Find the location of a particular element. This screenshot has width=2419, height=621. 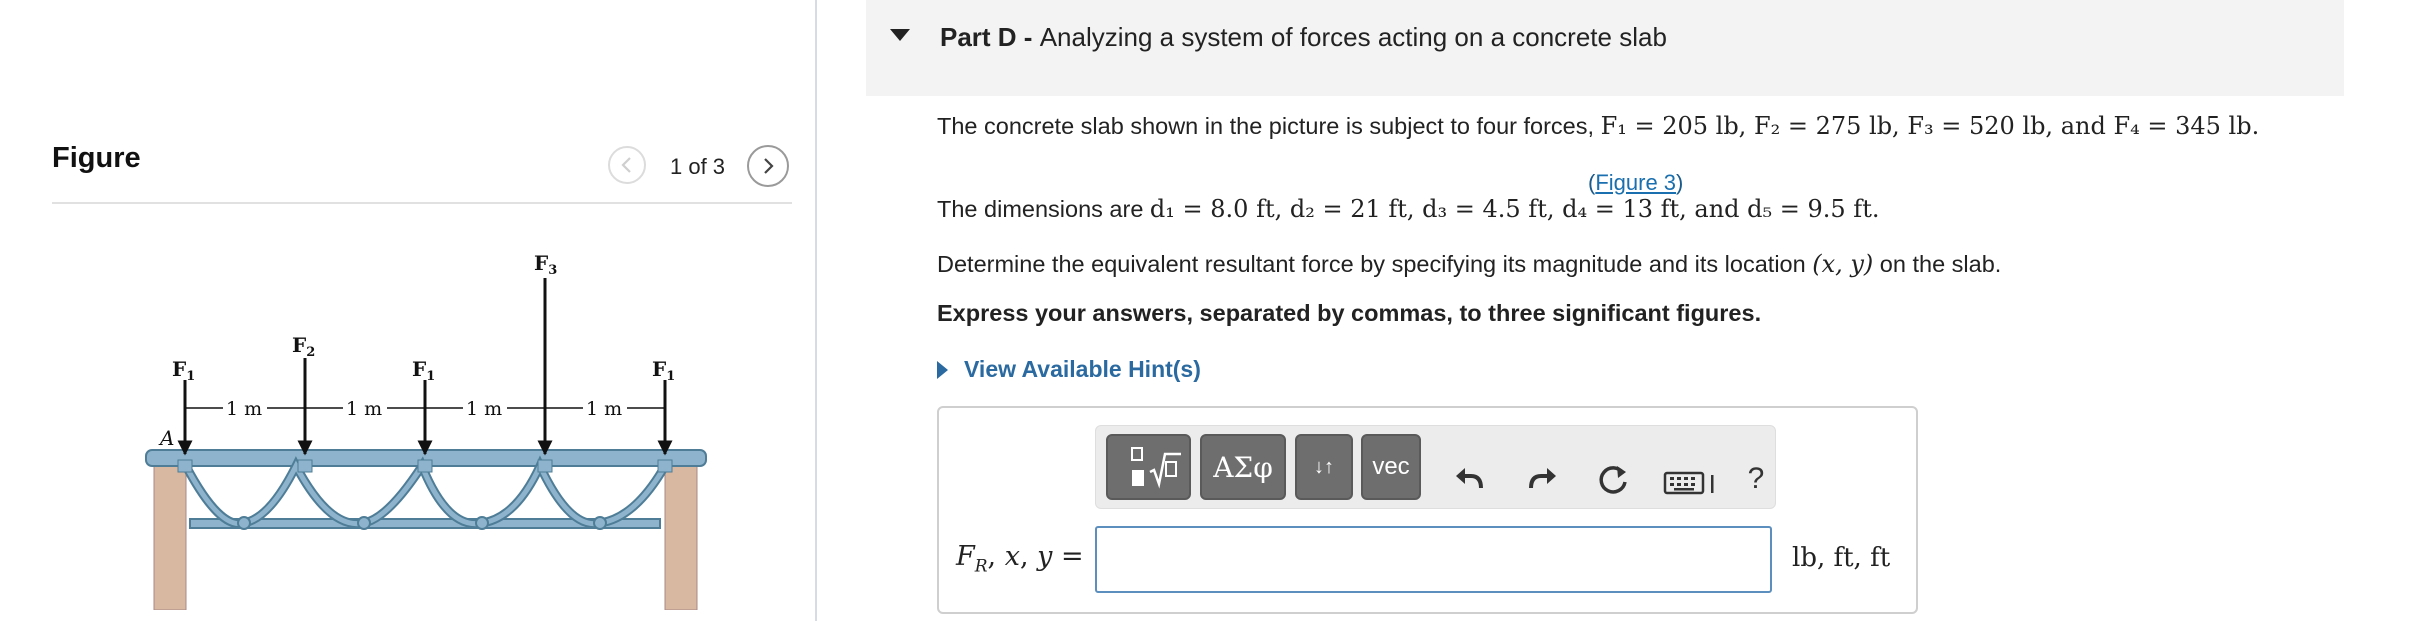

templates-icon is located at coordinates (1155, 468).